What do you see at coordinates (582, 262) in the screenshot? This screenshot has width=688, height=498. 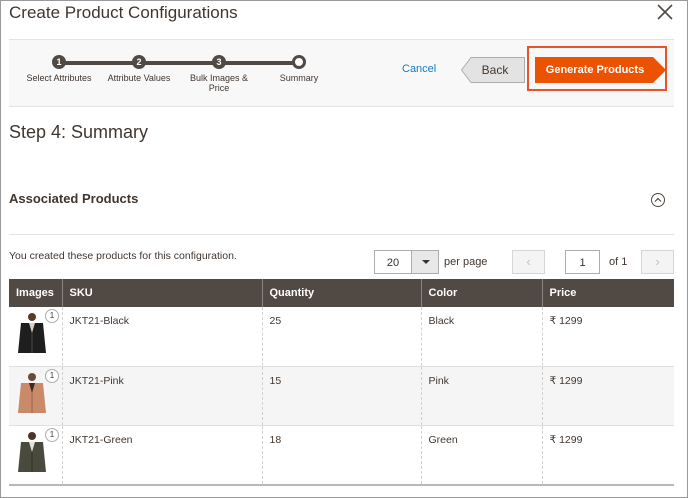 I see `current-page-input: 1` at bounding box center [582, 262].